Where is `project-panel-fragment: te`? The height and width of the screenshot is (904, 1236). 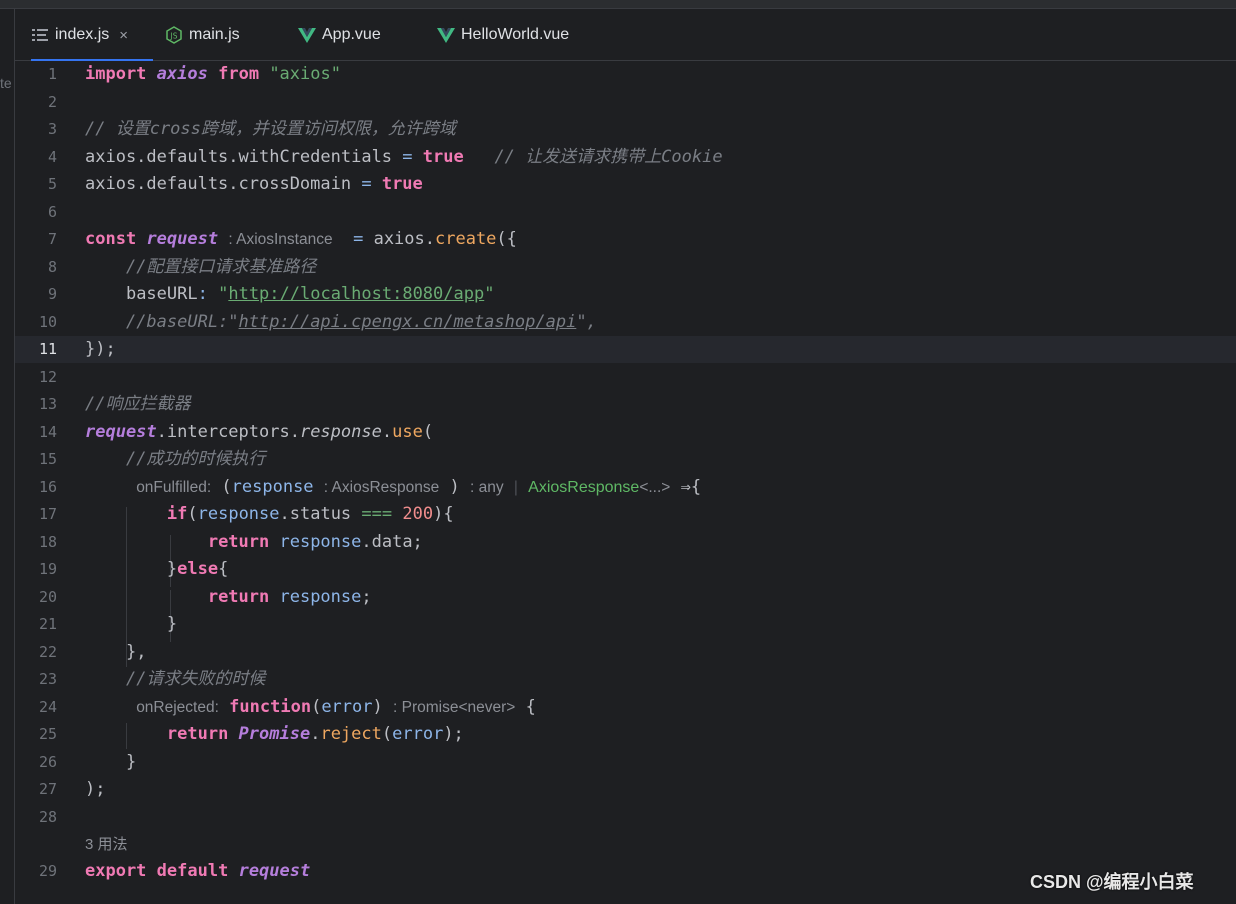 project-panel-fragment: te is located at coordinates (6, 83).